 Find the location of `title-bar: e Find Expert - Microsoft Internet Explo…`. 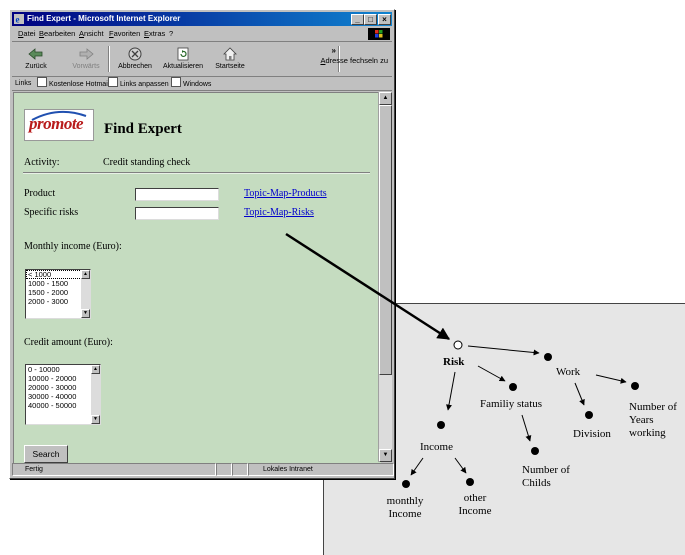

title-bar: e Find Expert - Microsoft Internet Explo… is located at coordinates (202, 19).